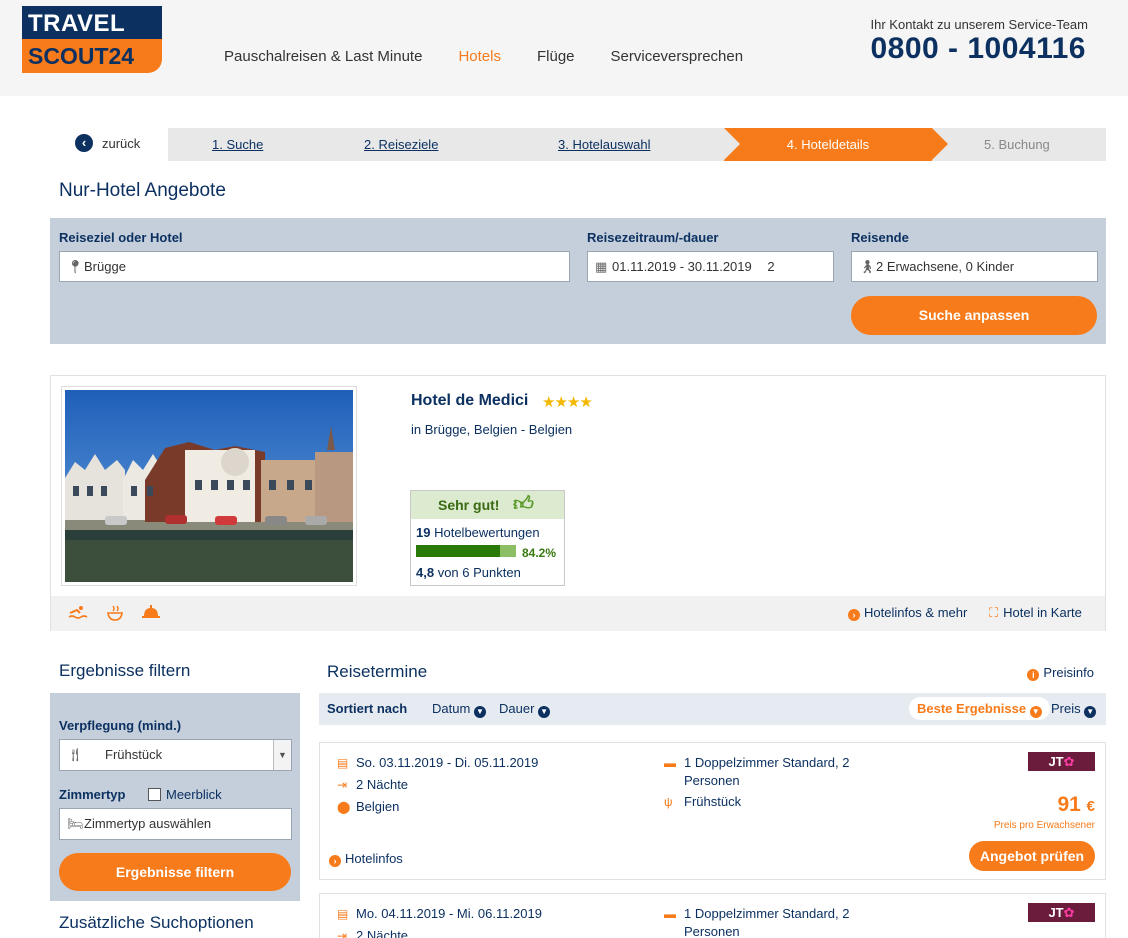 The height and width of the screenshot is (938, 1128). Describe the element at coordinates (121, 237) in the screenshot. I see `dest-label: Reiseziel oder Hotel` at that location.